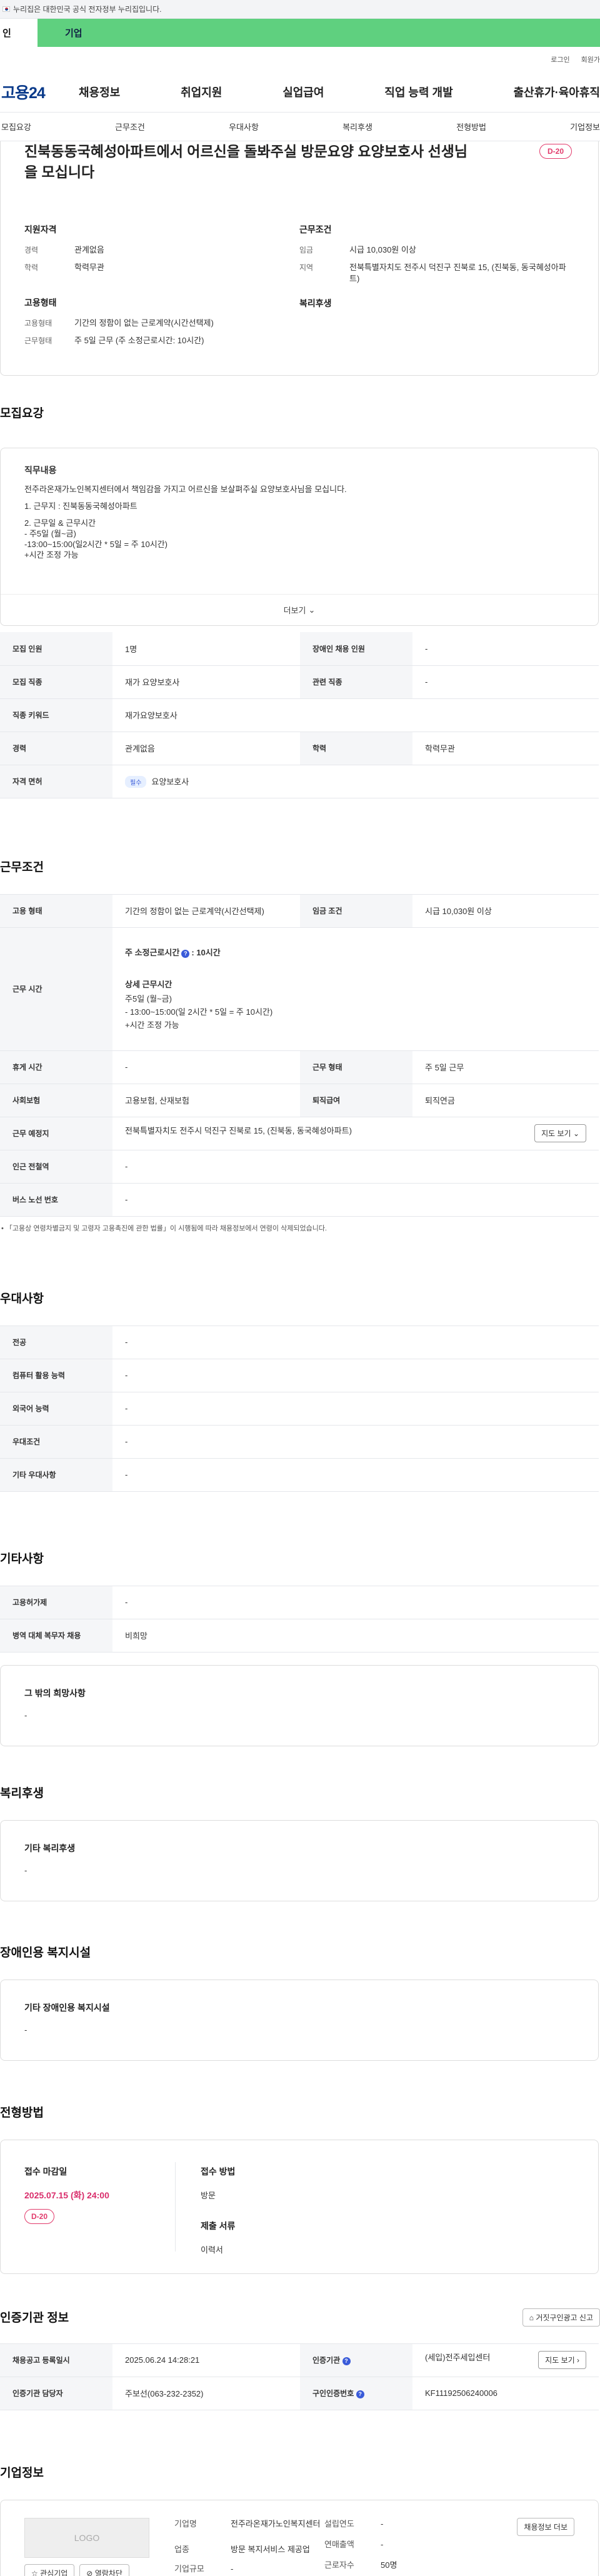  I want to click on industry-value: 방문 복지서비스 제공업, so click(270, 2549).